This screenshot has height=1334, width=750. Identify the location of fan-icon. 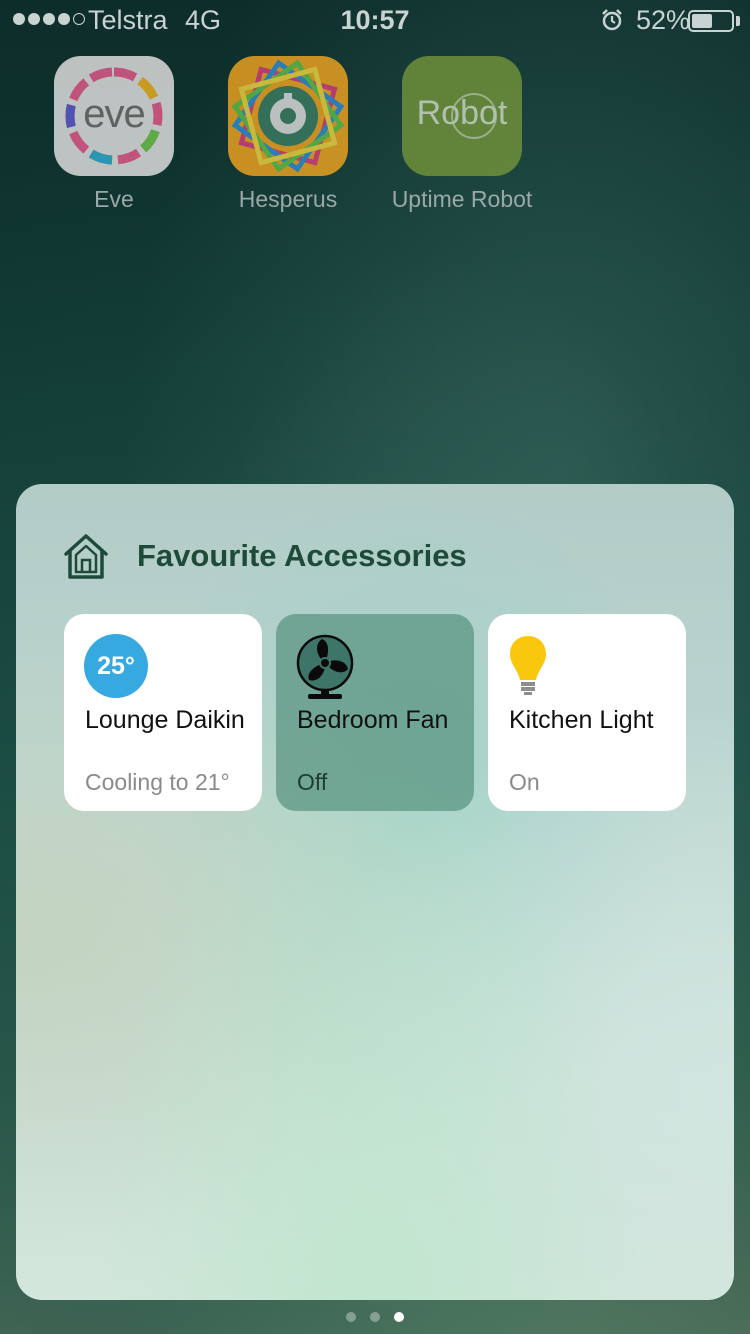
(325, 669).